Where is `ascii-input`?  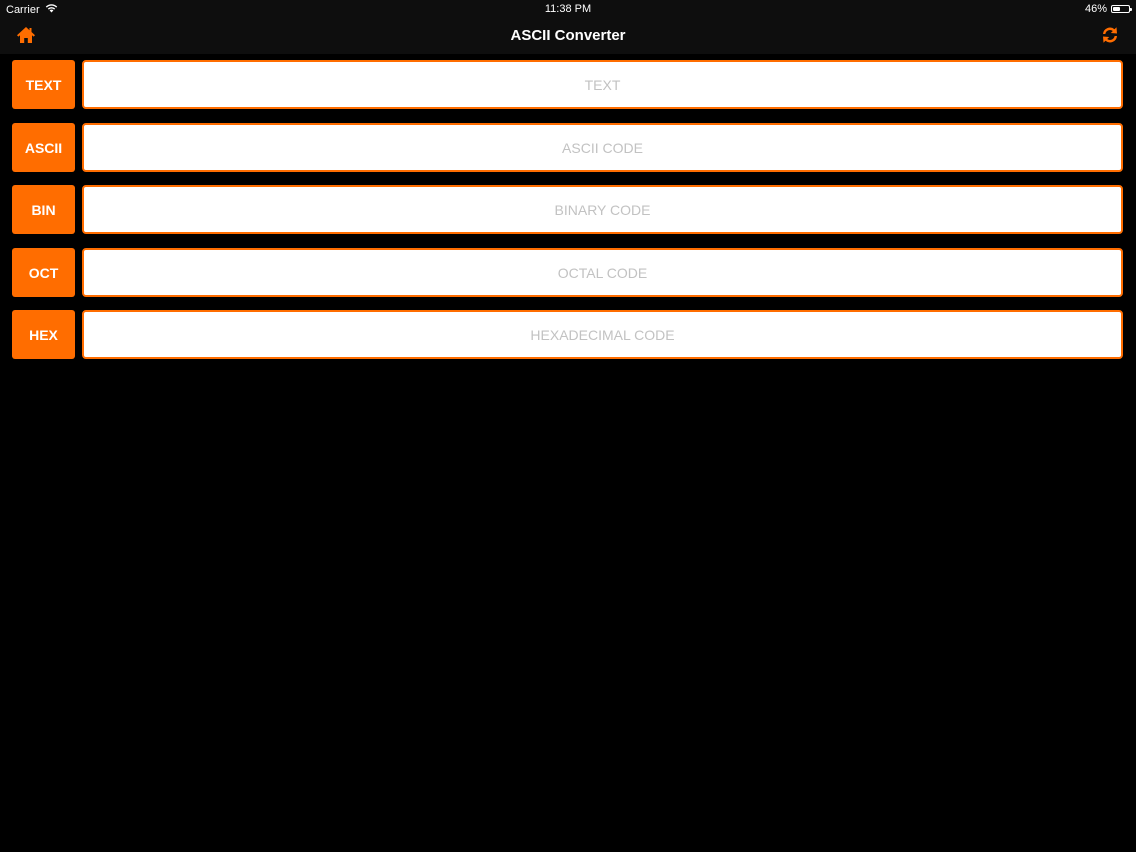 ascii-input is located at coordinates (602, 147).